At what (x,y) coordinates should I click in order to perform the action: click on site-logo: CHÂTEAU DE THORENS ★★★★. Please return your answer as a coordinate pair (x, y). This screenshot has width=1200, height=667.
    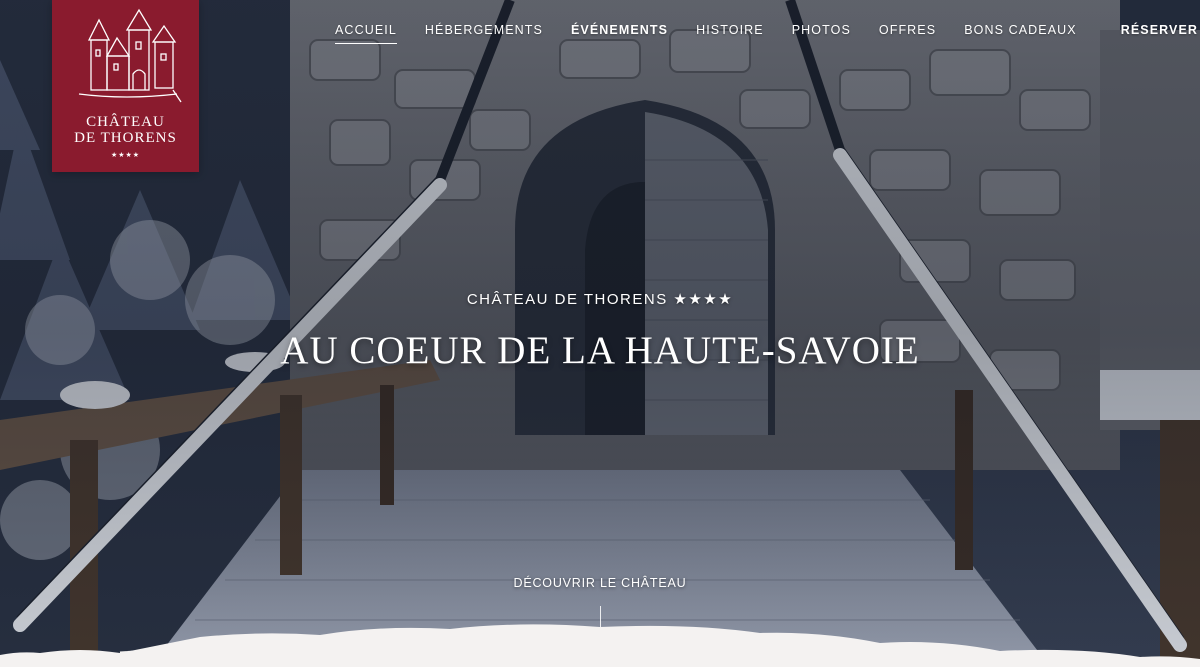
    Looking at the image, I should click on (125, 86).